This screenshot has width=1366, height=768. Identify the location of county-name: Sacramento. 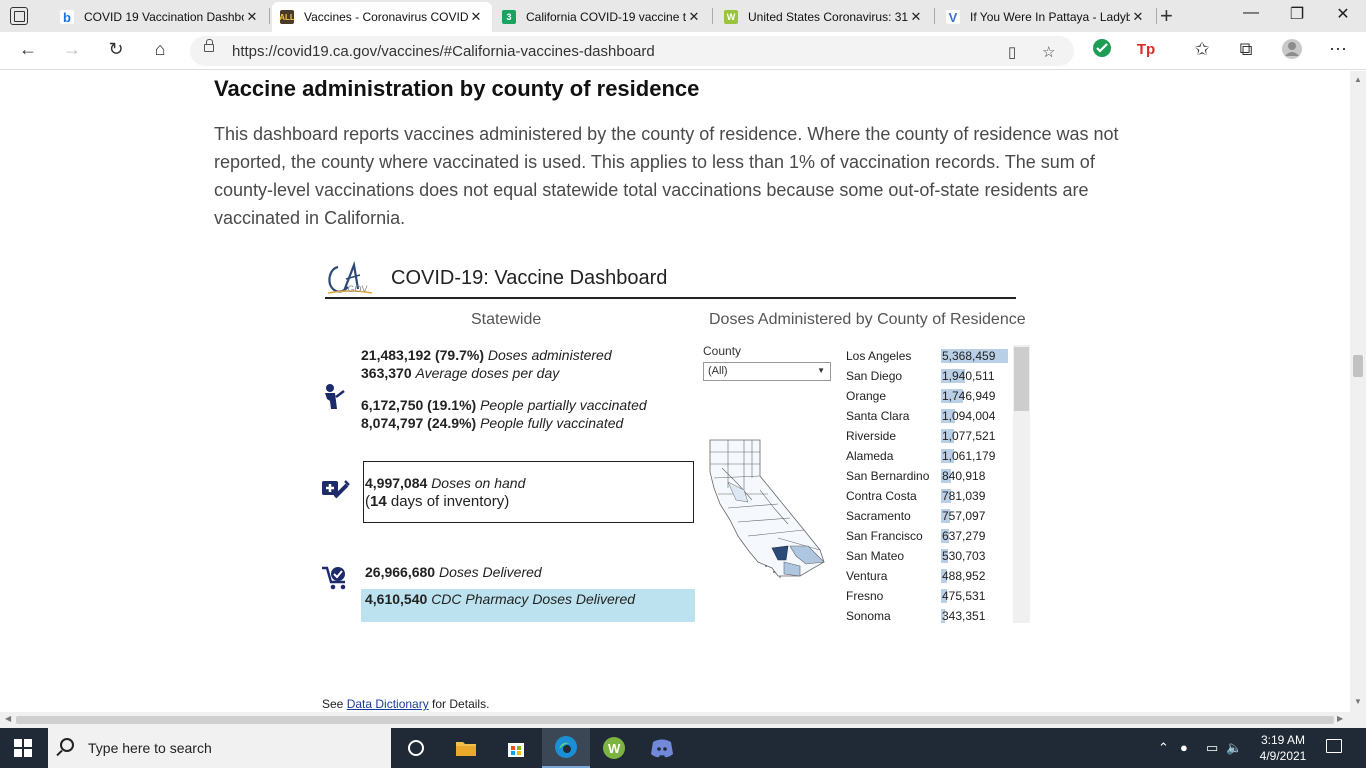
(878, 516).